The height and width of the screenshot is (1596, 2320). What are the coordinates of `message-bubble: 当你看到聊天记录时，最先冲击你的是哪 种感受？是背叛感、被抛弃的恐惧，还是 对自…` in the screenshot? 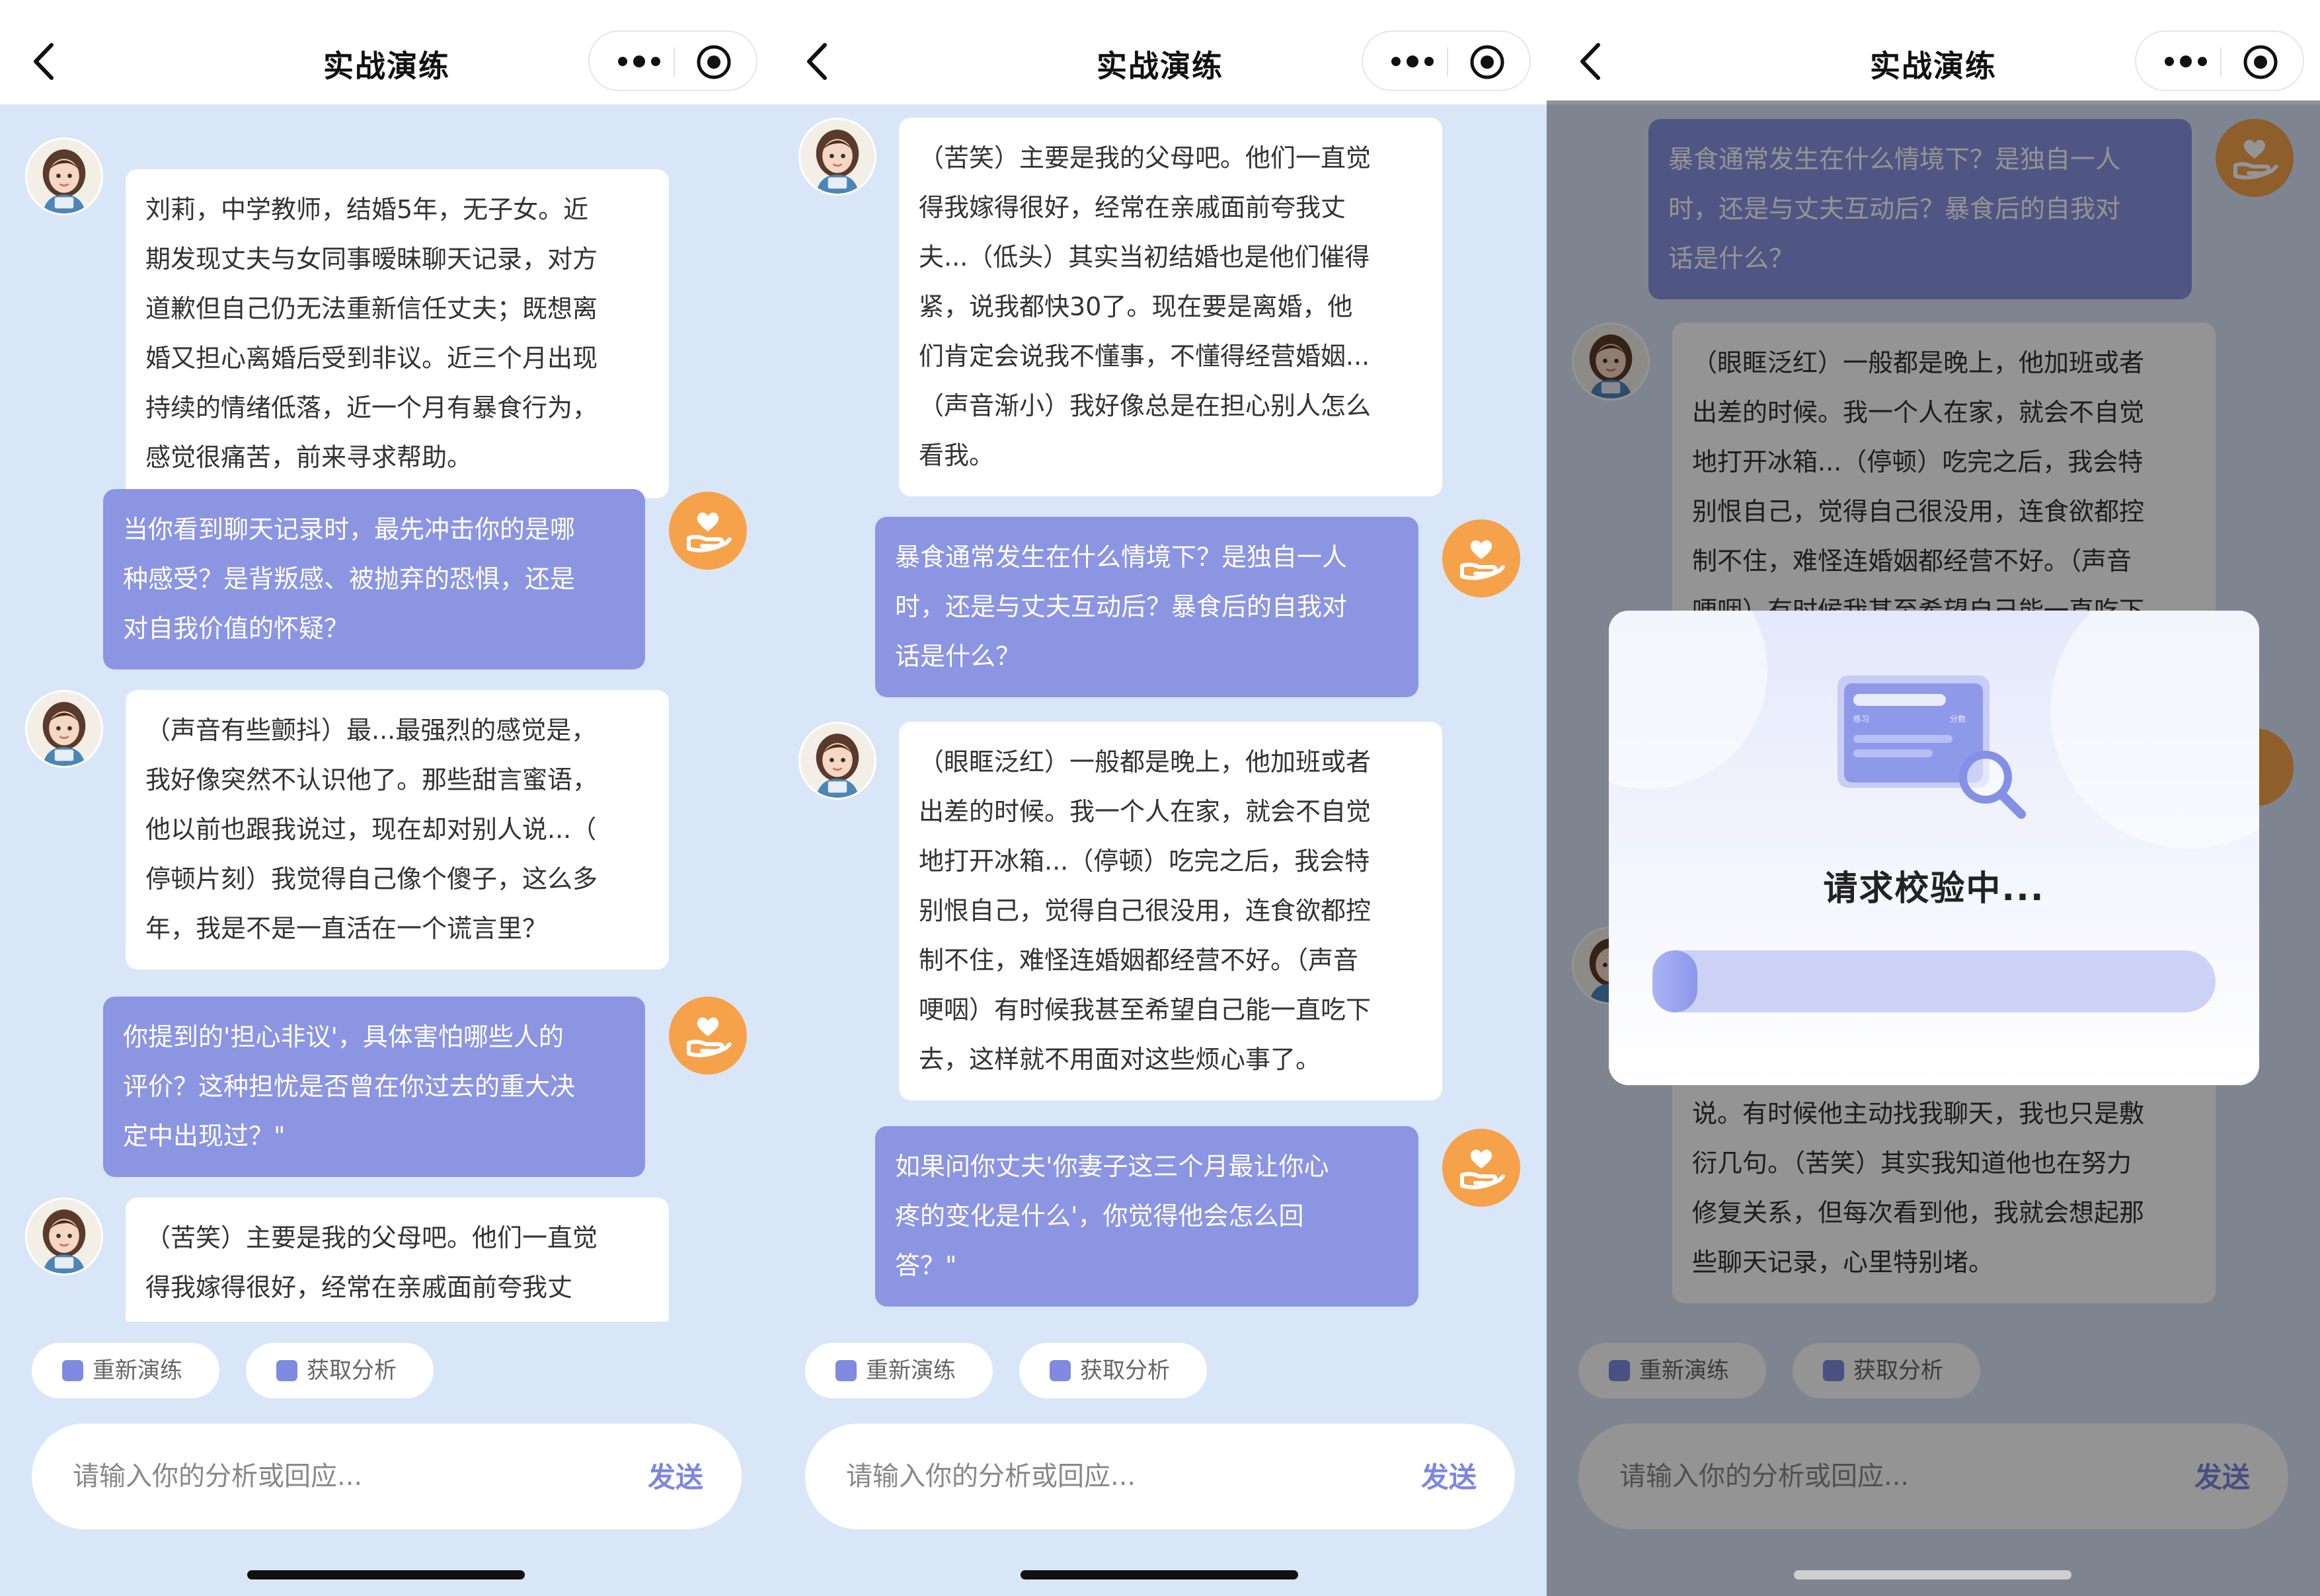 It's located at (374, 579).